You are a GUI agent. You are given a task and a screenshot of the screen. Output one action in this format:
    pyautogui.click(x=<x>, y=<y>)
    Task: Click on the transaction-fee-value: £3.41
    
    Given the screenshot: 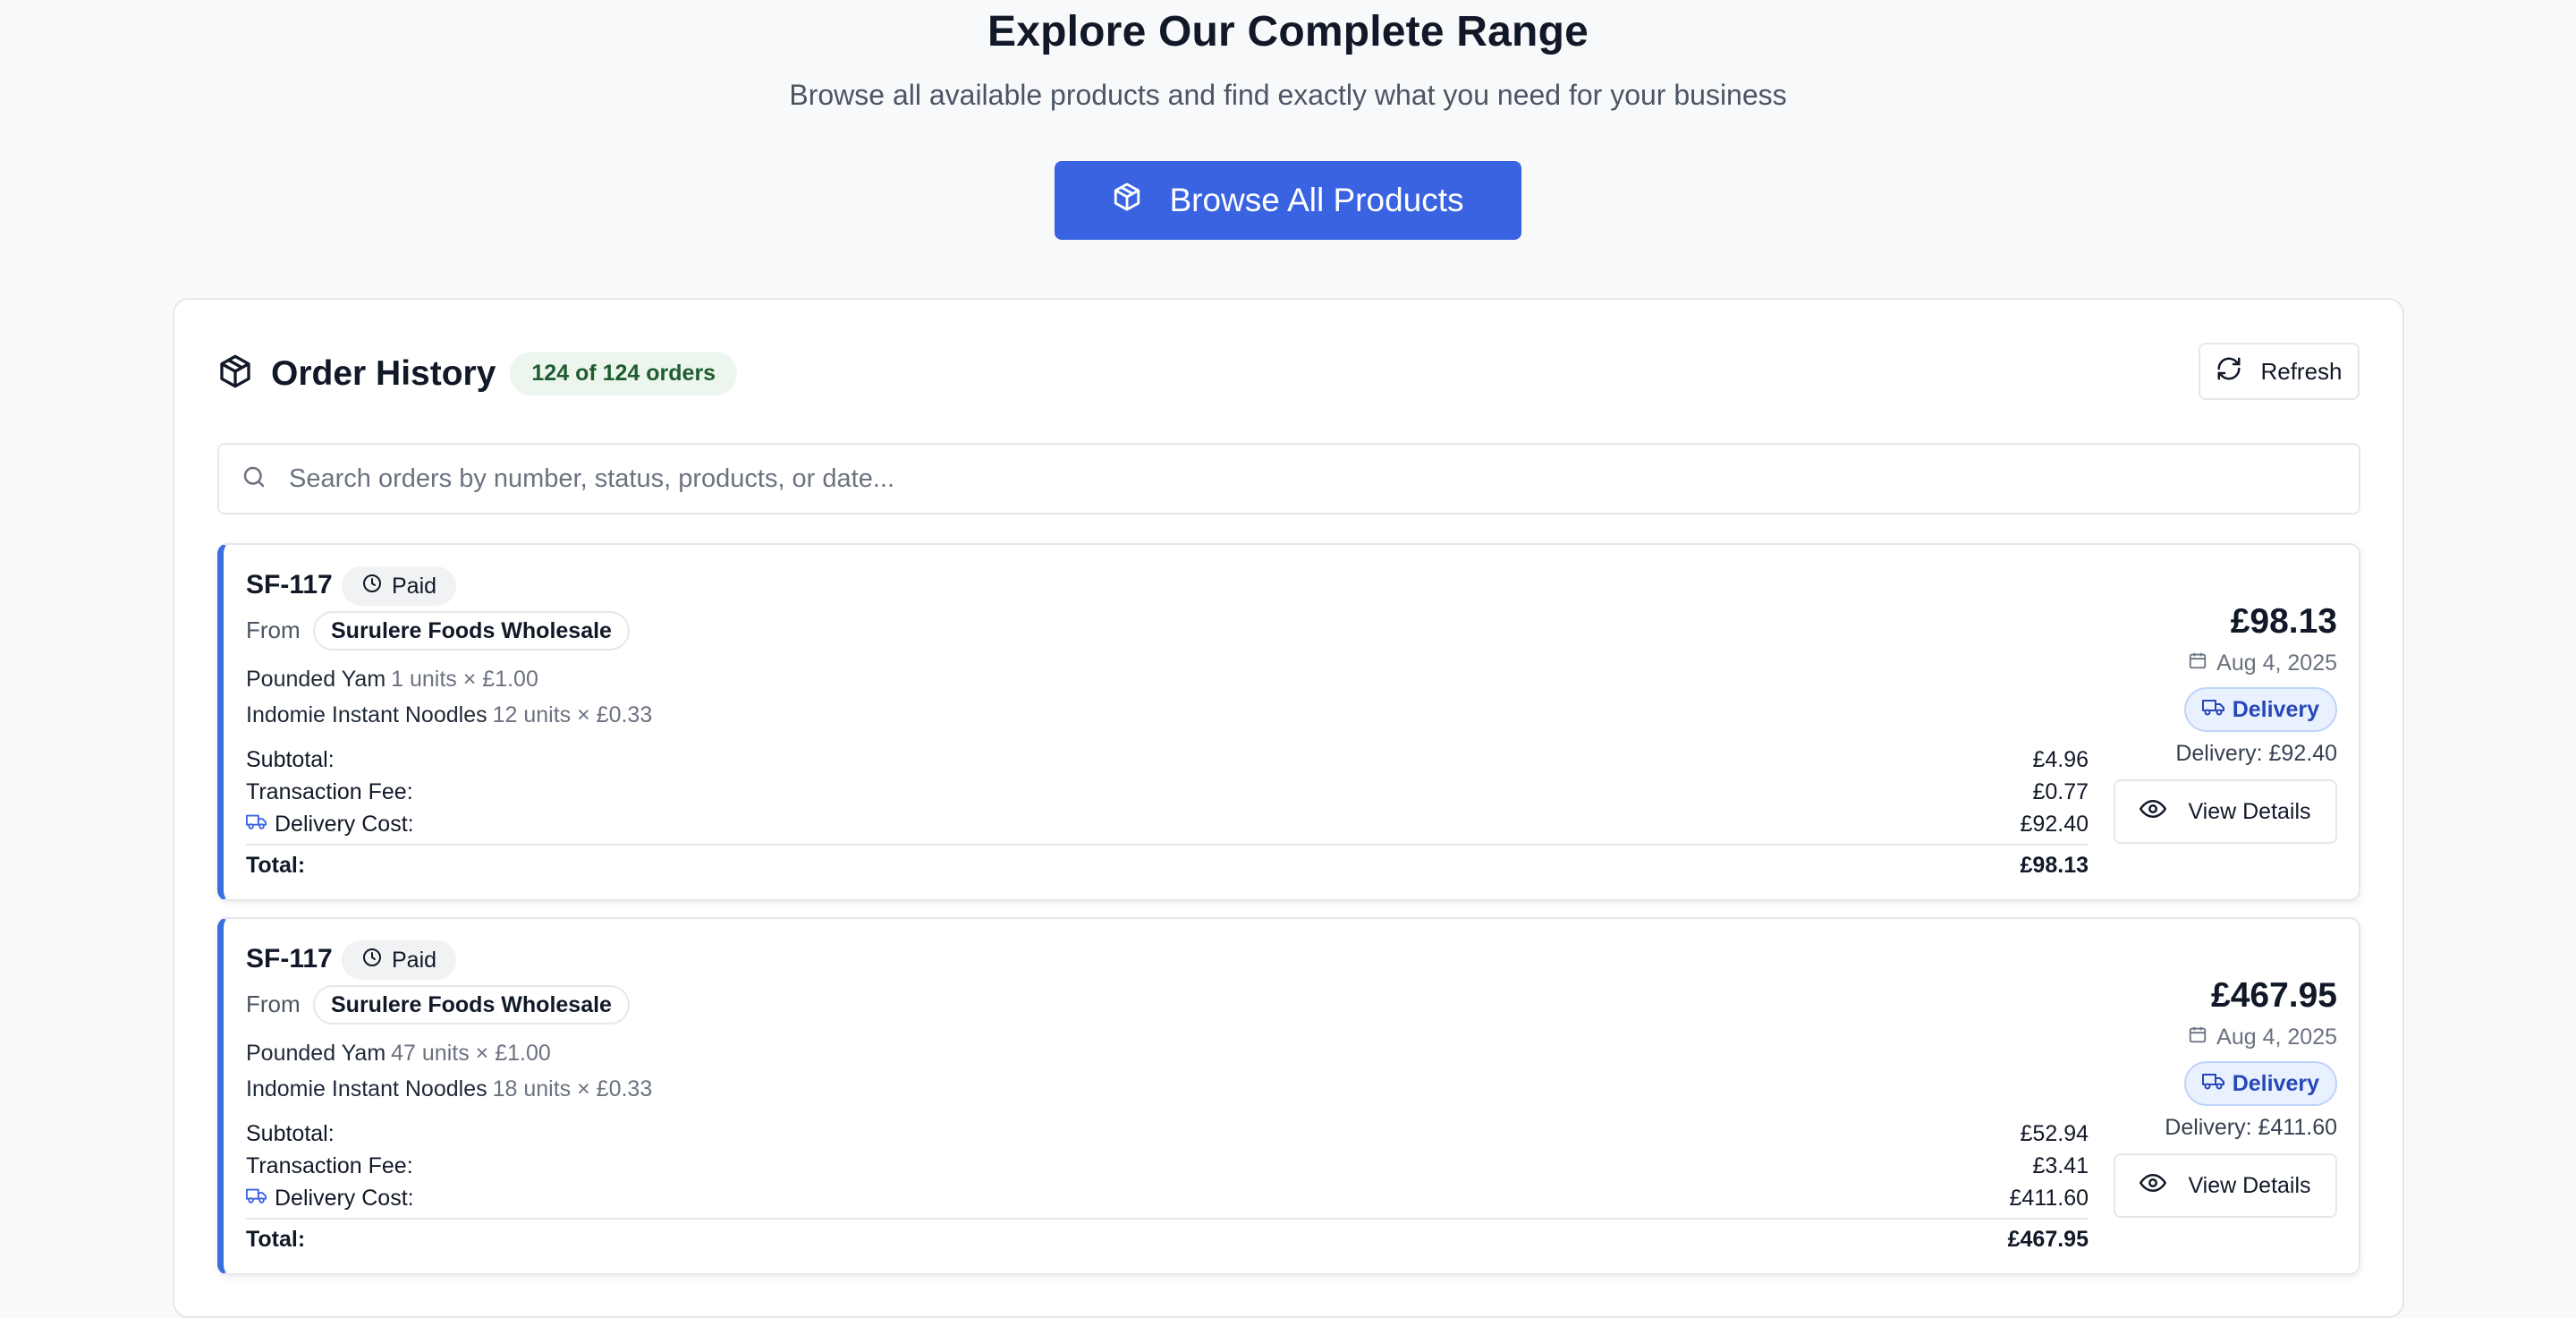 What is the action you would take?
    pyautogui.click(x=2060, y=1165)
    